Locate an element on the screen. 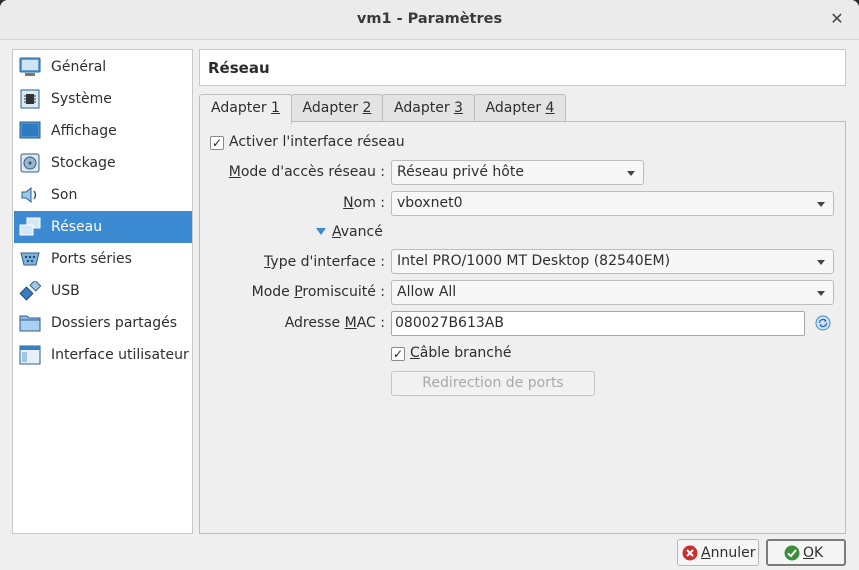 This screenshot has height=570, width=859. sidebar-item-label: Affichage is located at coordinates (84, 131).